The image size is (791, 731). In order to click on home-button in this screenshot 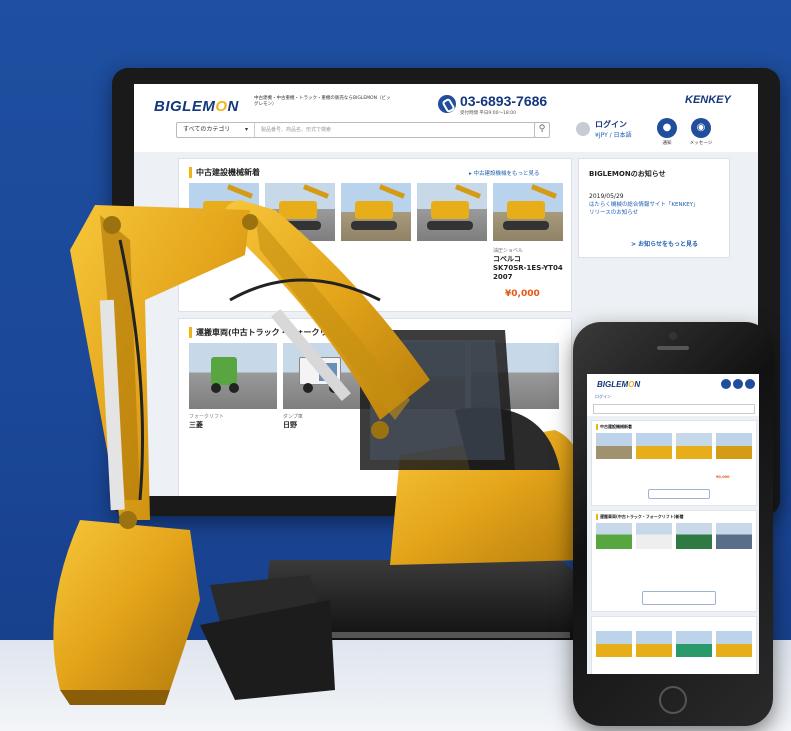, I will do `click(673, 700)`.